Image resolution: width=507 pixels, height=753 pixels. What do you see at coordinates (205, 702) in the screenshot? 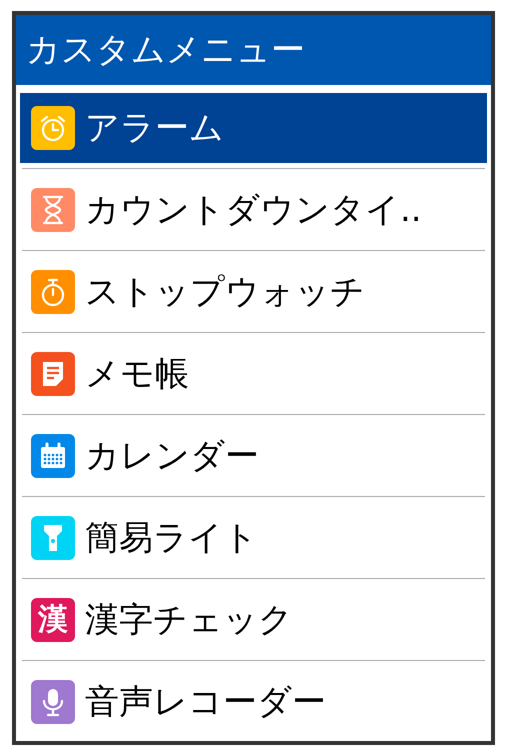
I see `menu-label: 音声レコーダー` at bounding box center [205, 702].